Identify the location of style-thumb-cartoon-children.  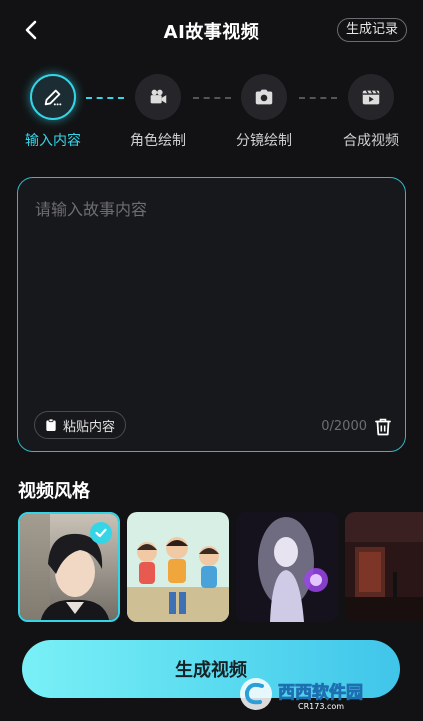
(178, 567).